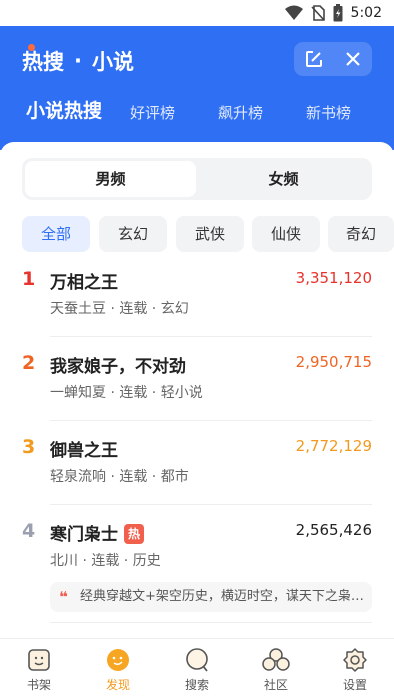 Image resolution: width=394 pixels, height=700 pixels. Describe the element at coordinates (31, 47) in the screenshot. I see `logo-spark-icon` at that location.